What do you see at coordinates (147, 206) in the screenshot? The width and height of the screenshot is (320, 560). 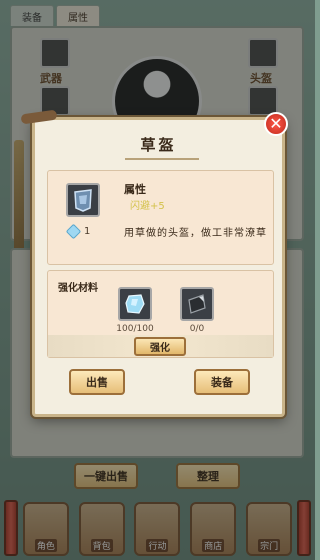 I see `attr-value: 闪避+5` at bounding box center [147, 206].